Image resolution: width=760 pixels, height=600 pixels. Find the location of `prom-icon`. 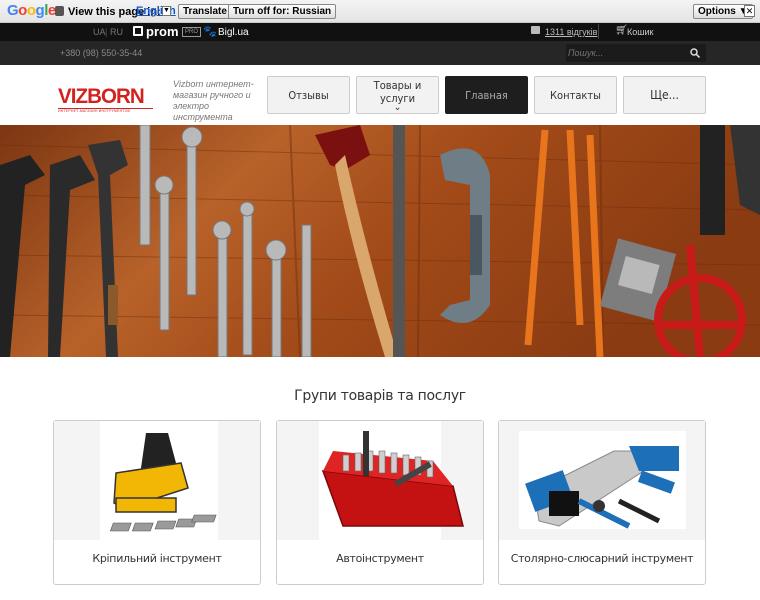

prom-icon is located at coordinates (138, 31).